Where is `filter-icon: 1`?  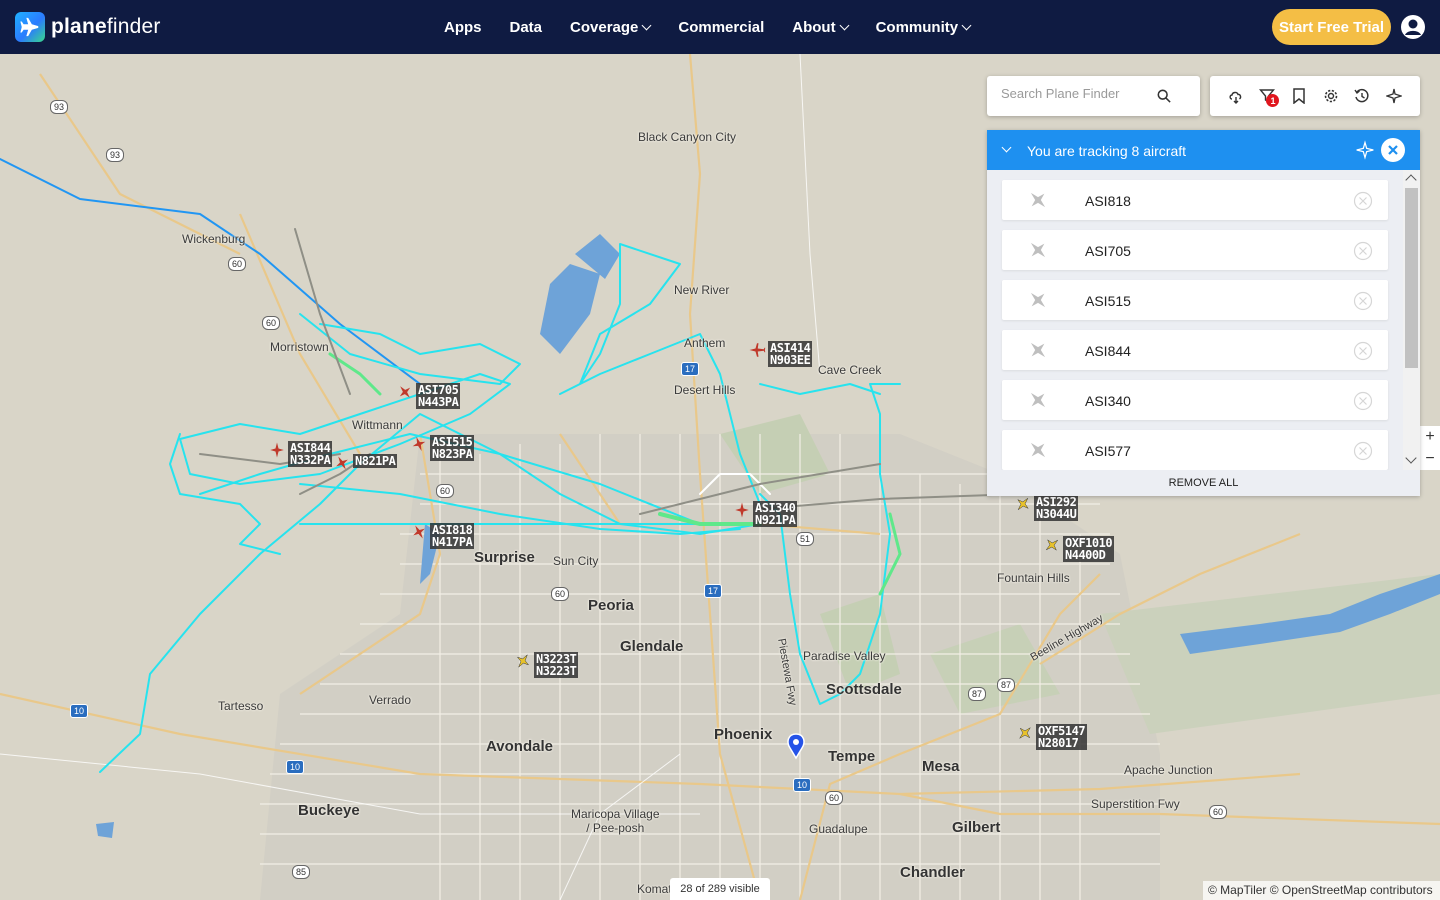 filter-icon: 1 is located at coordinates (1268, 96).